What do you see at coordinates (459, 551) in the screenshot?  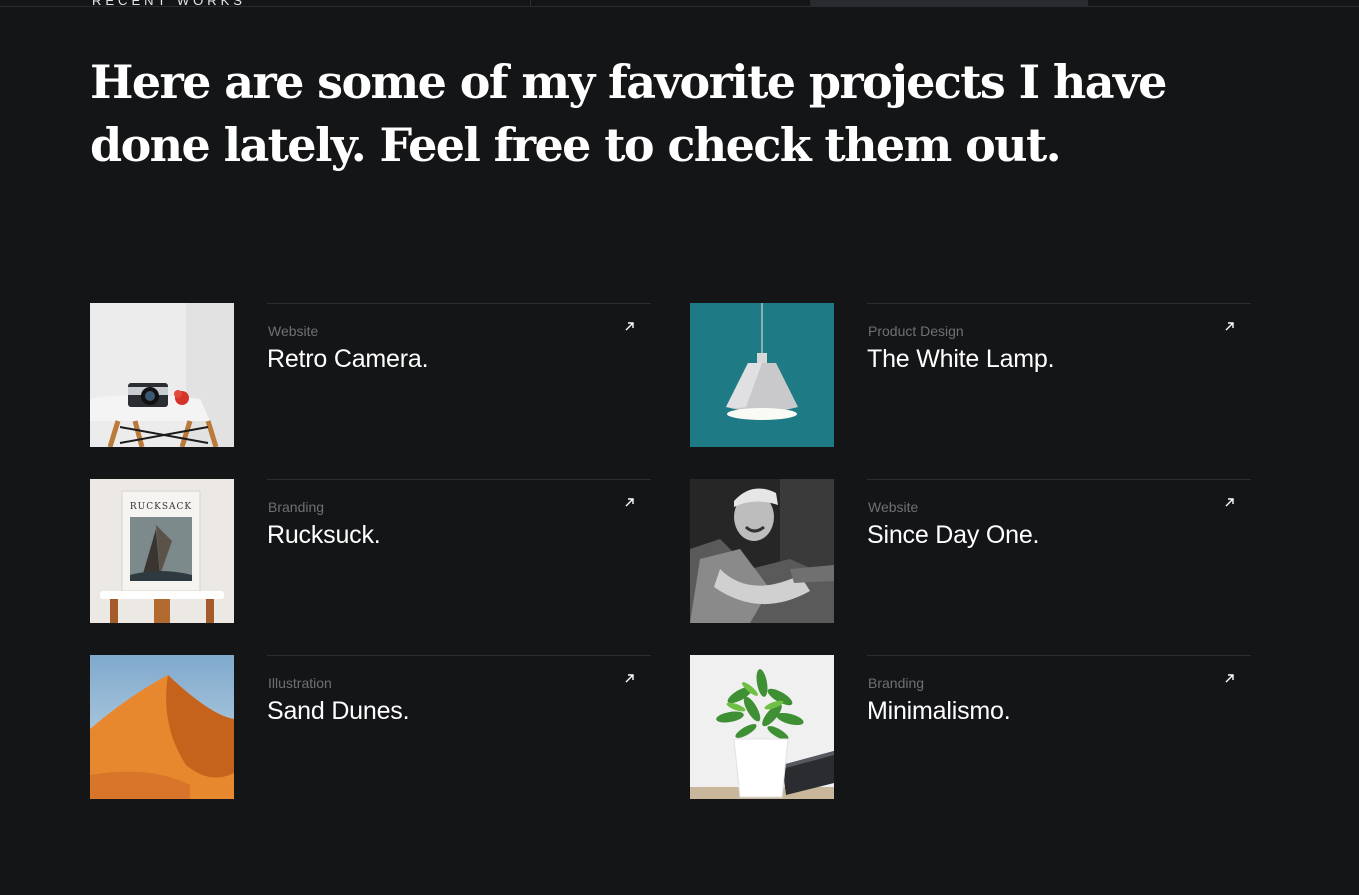 I see `project-info: Branding Rucksuck.` at bounding box center [459, 551].